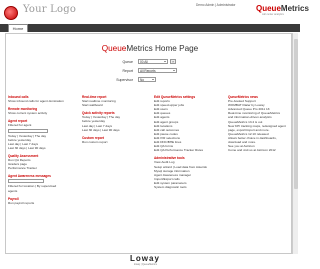 The height and width of the screenshot is (269, 320). What do you see at coordinates (26, 181) in the screenshot?
I see `awareness-input` at bounding box center [26, 181].